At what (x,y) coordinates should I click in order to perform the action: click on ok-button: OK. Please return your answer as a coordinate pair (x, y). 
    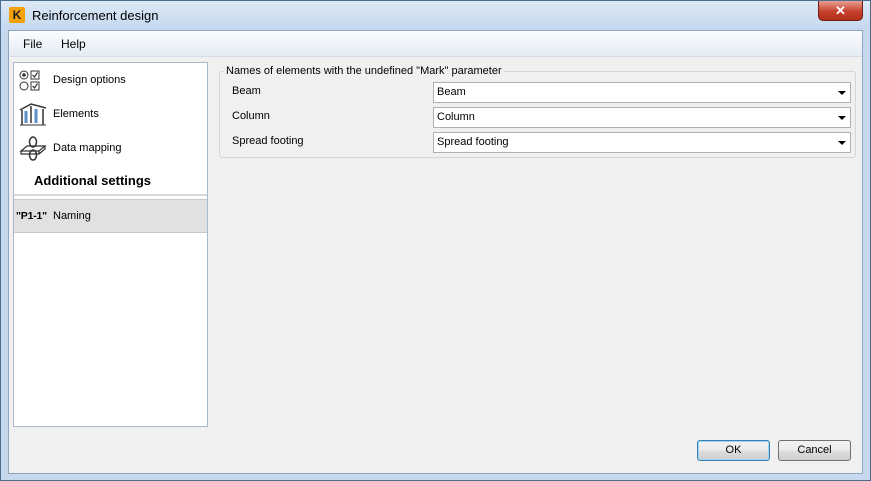
    Looking at the image, I should click on (733, 450).